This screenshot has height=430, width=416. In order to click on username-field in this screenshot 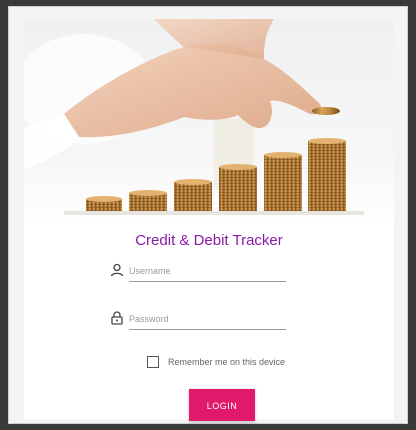, I will do `click(212, 273)`.